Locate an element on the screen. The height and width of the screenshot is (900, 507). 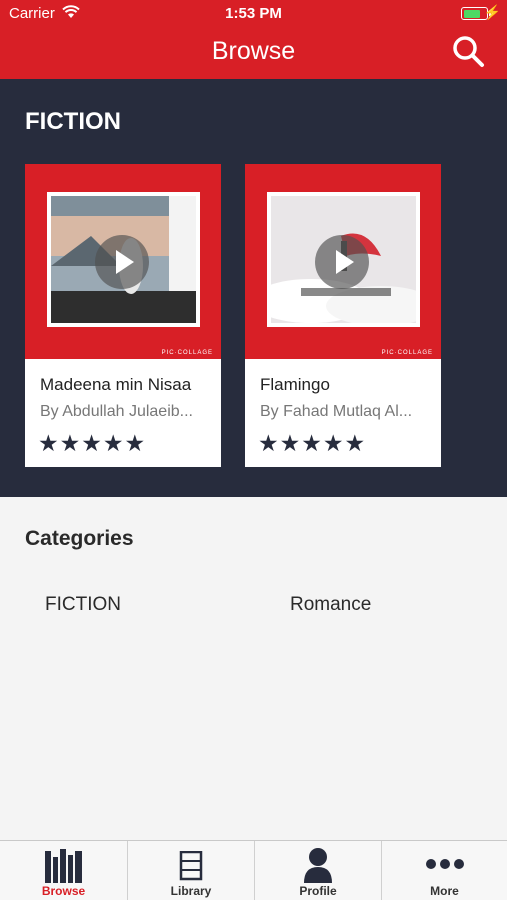
books-icon is located at coordinates (64, 867).